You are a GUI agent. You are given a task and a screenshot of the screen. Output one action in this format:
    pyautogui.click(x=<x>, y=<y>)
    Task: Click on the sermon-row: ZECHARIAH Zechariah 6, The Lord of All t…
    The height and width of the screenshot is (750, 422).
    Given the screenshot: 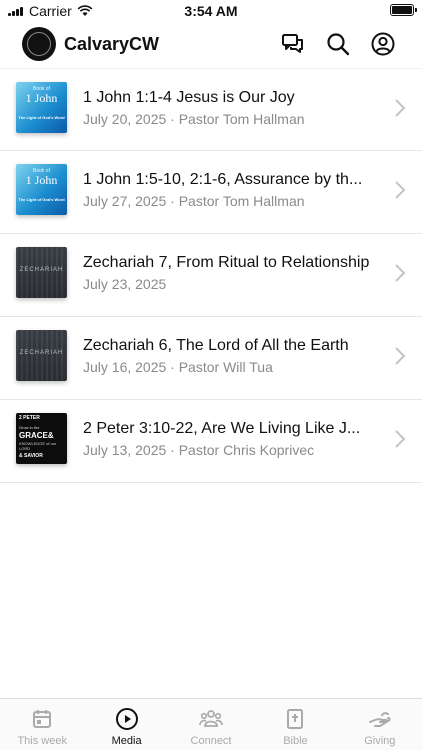 What is the action you would take?
    pyautogui.click(x=211, y=358)
    